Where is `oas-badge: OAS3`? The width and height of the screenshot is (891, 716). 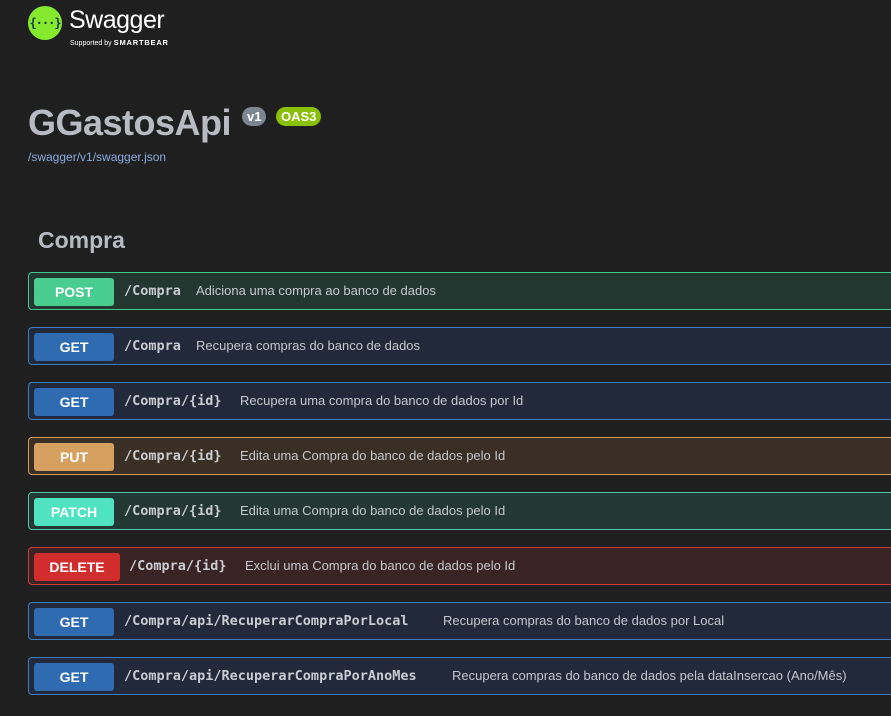
oas-badge: OAS3 is located at coordinates (299, 116).